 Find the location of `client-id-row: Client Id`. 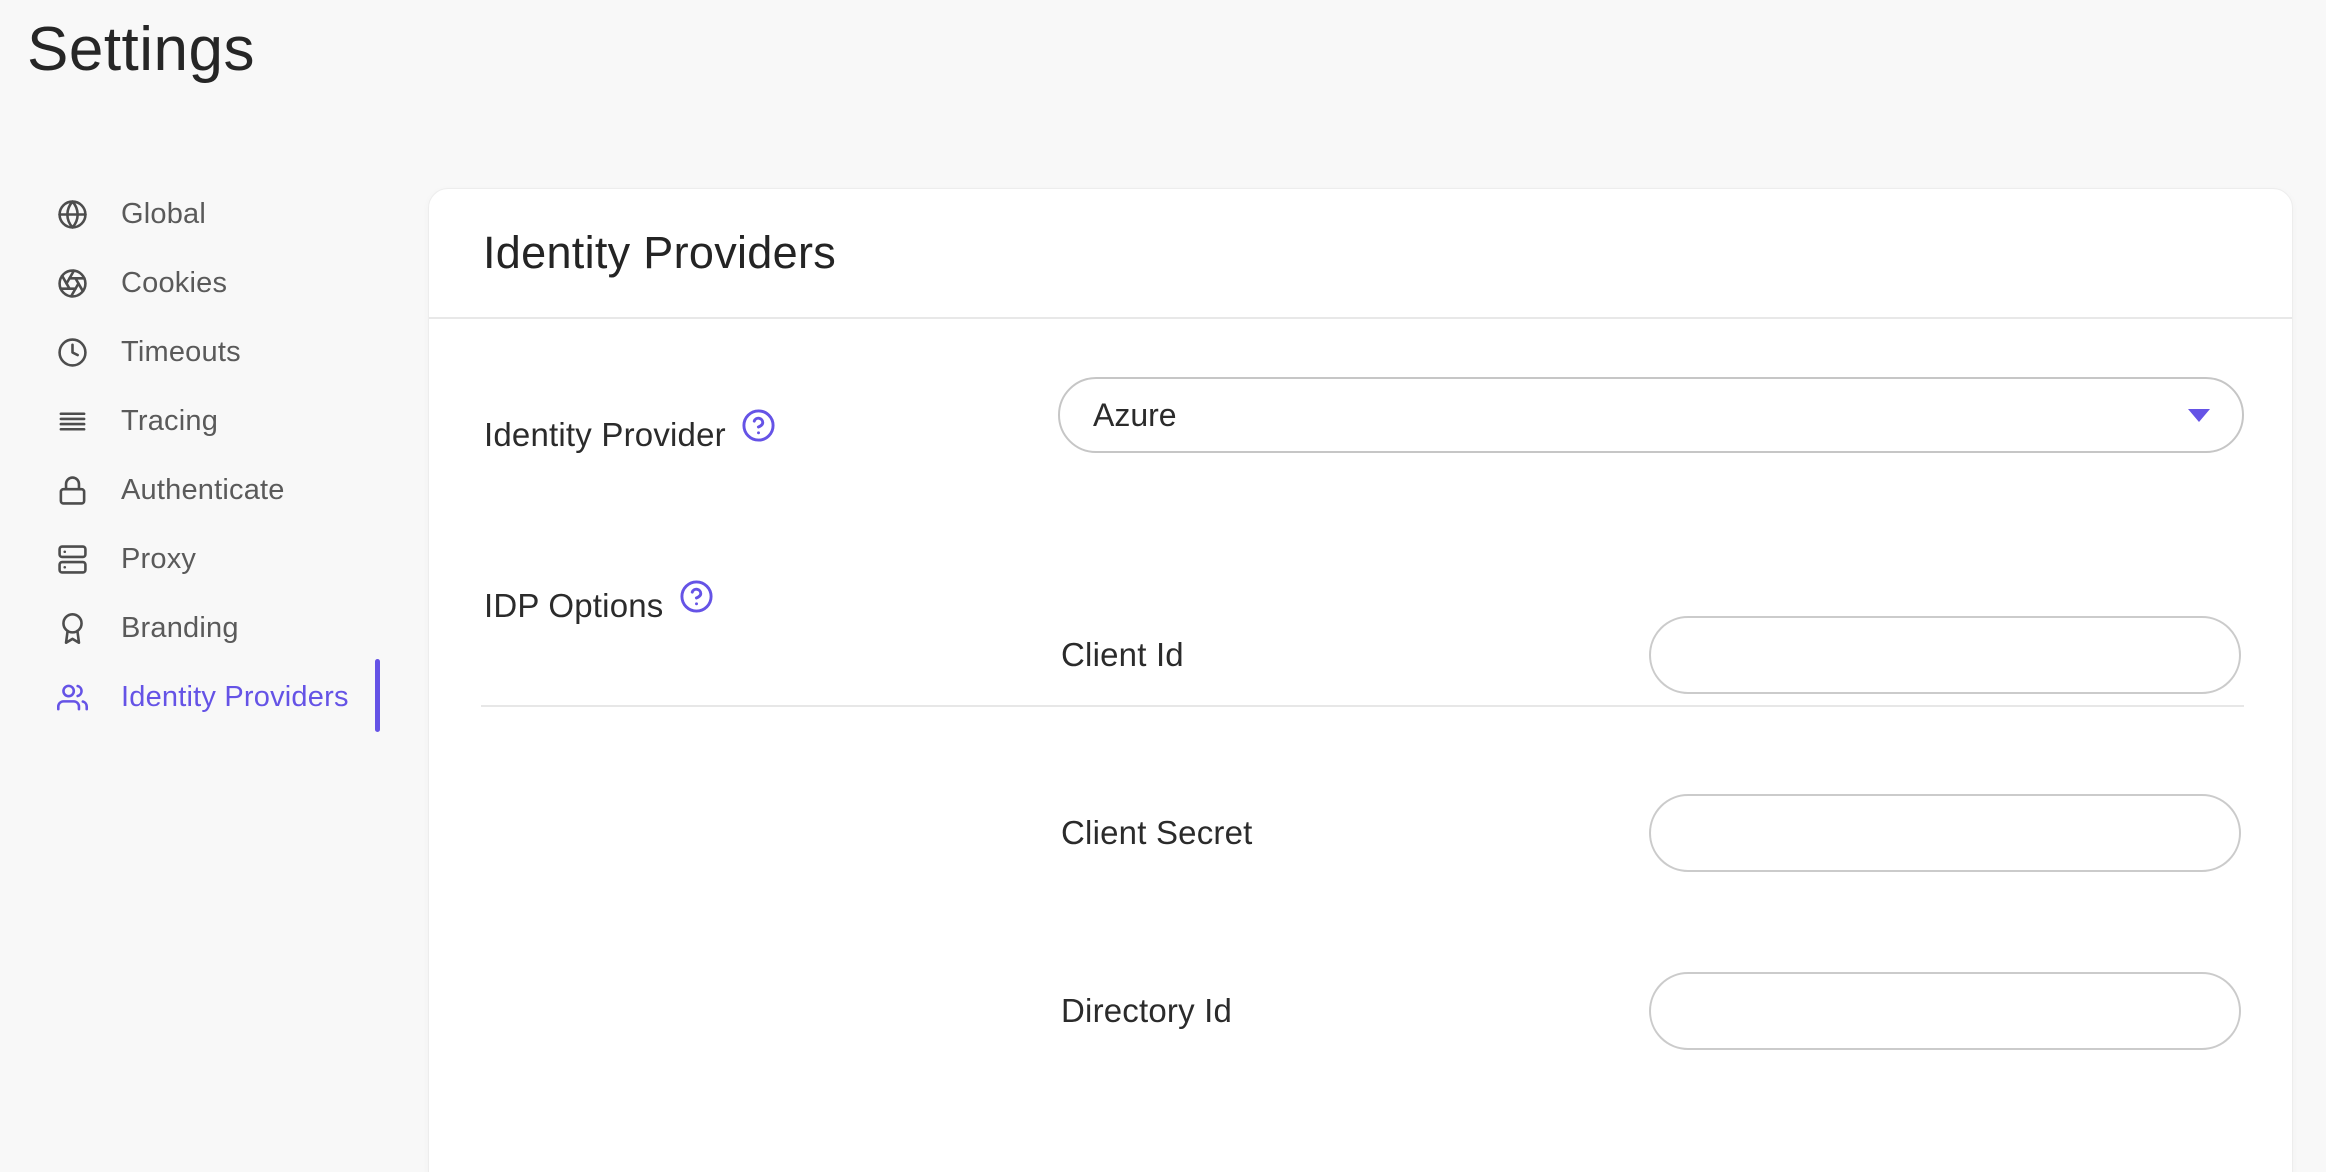

client-id-row: Client Id is located at coordinates (1360, 655).